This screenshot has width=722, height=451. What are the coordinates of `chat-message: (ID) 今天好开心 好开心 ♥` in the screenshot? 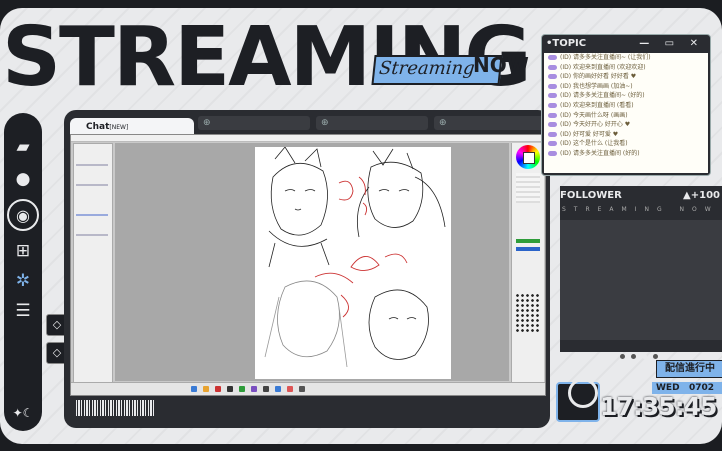 It's located at (626, 125).